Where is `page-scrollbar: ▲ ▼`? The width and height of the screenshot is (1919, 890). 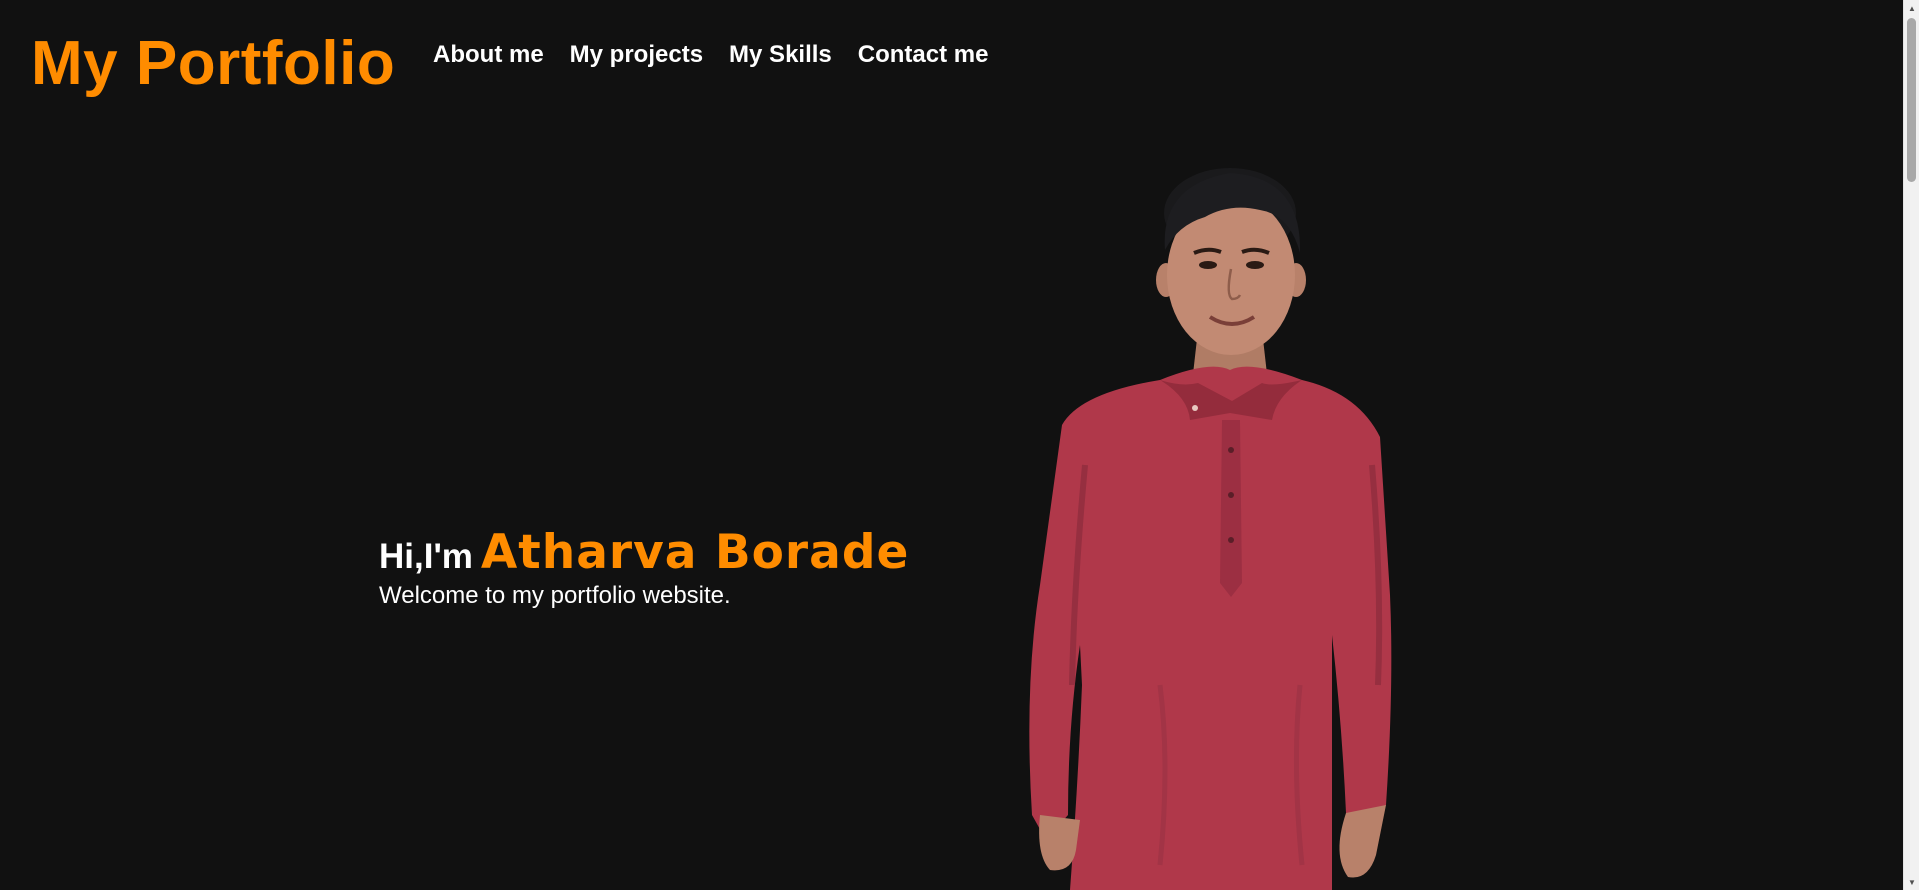 page-scrollbar: ▲ ▼ is located at coordinates (1911, 445).